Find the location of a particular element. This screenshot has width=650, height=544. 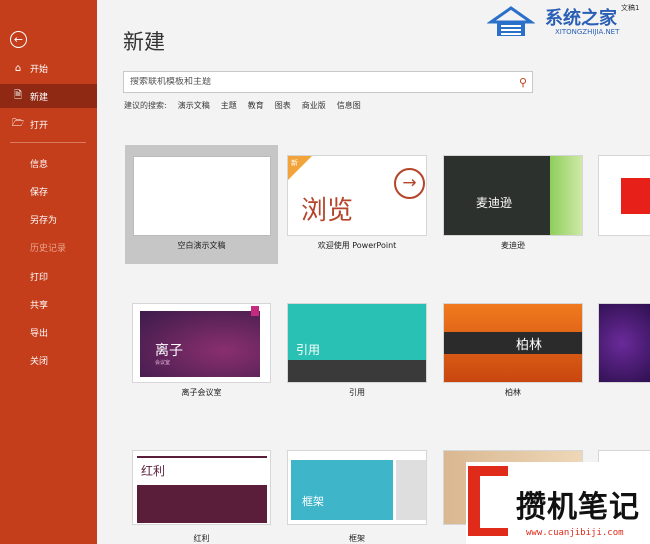

nav-info-label: 信息 is located at coordinates (39, 164).